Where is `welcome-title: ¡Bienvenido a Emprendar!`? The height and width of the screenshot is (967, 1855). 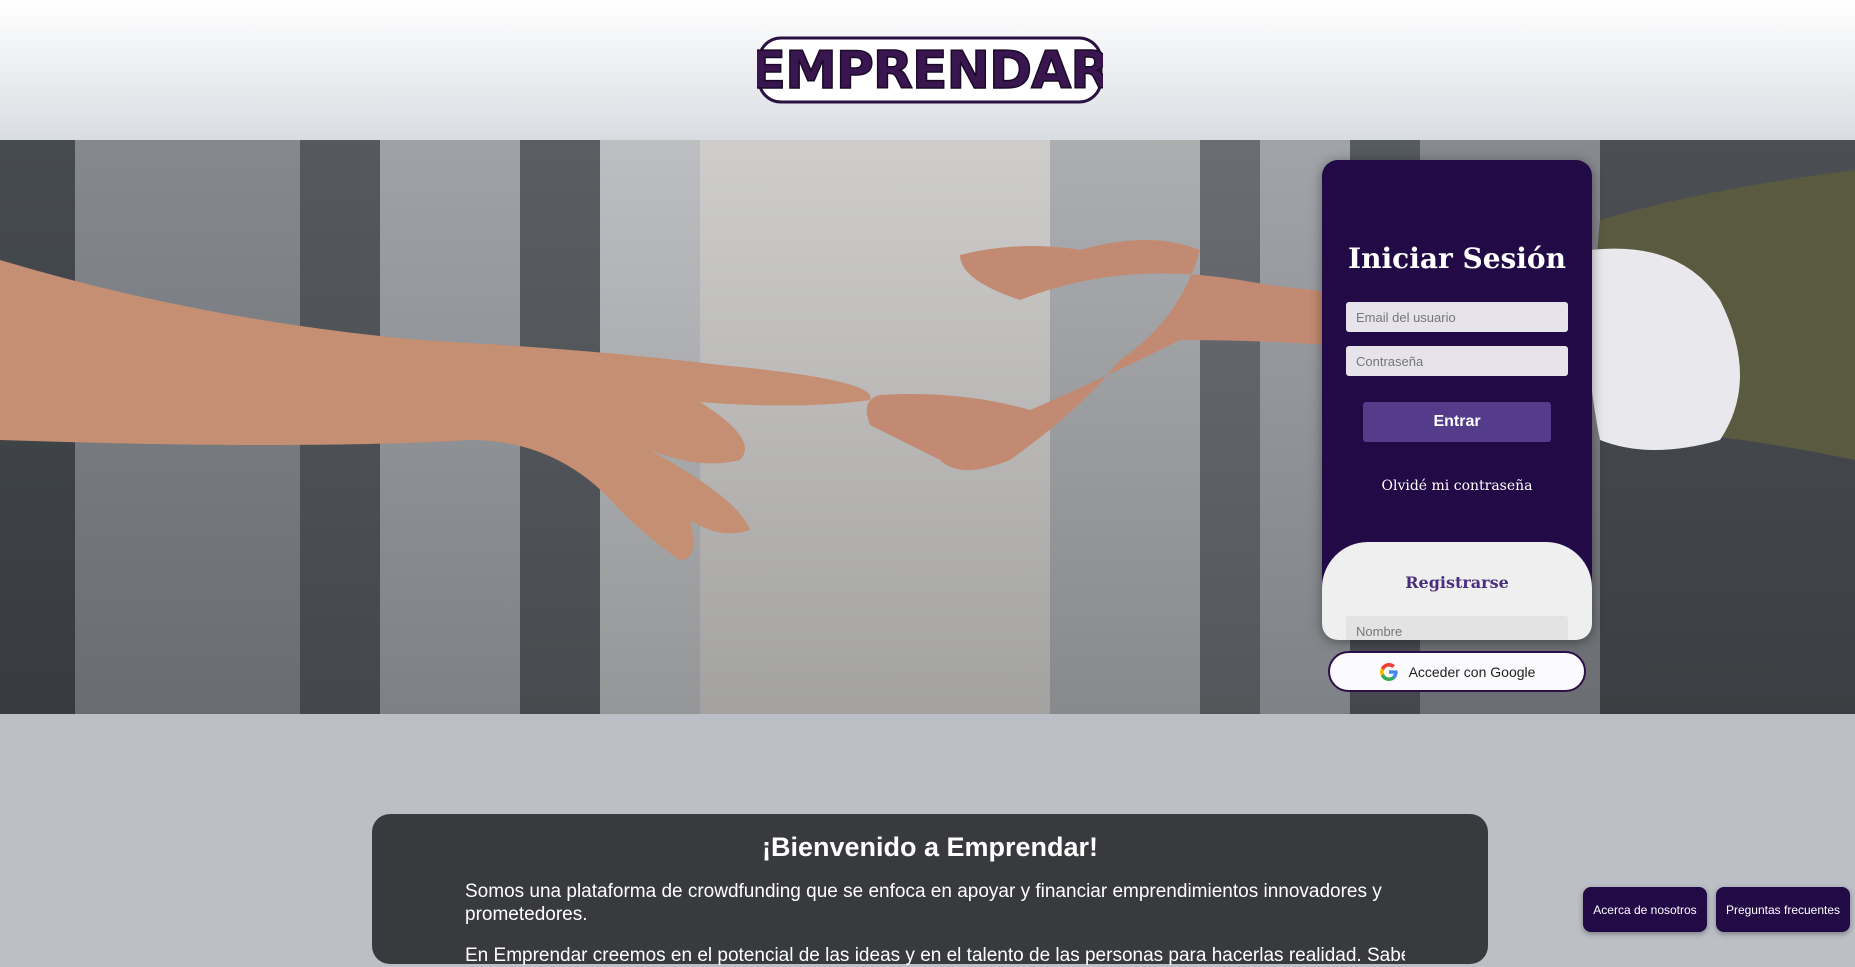
welcome-title: ¡Bienvenido a Emprendar! is located at coordinates (930, 847).